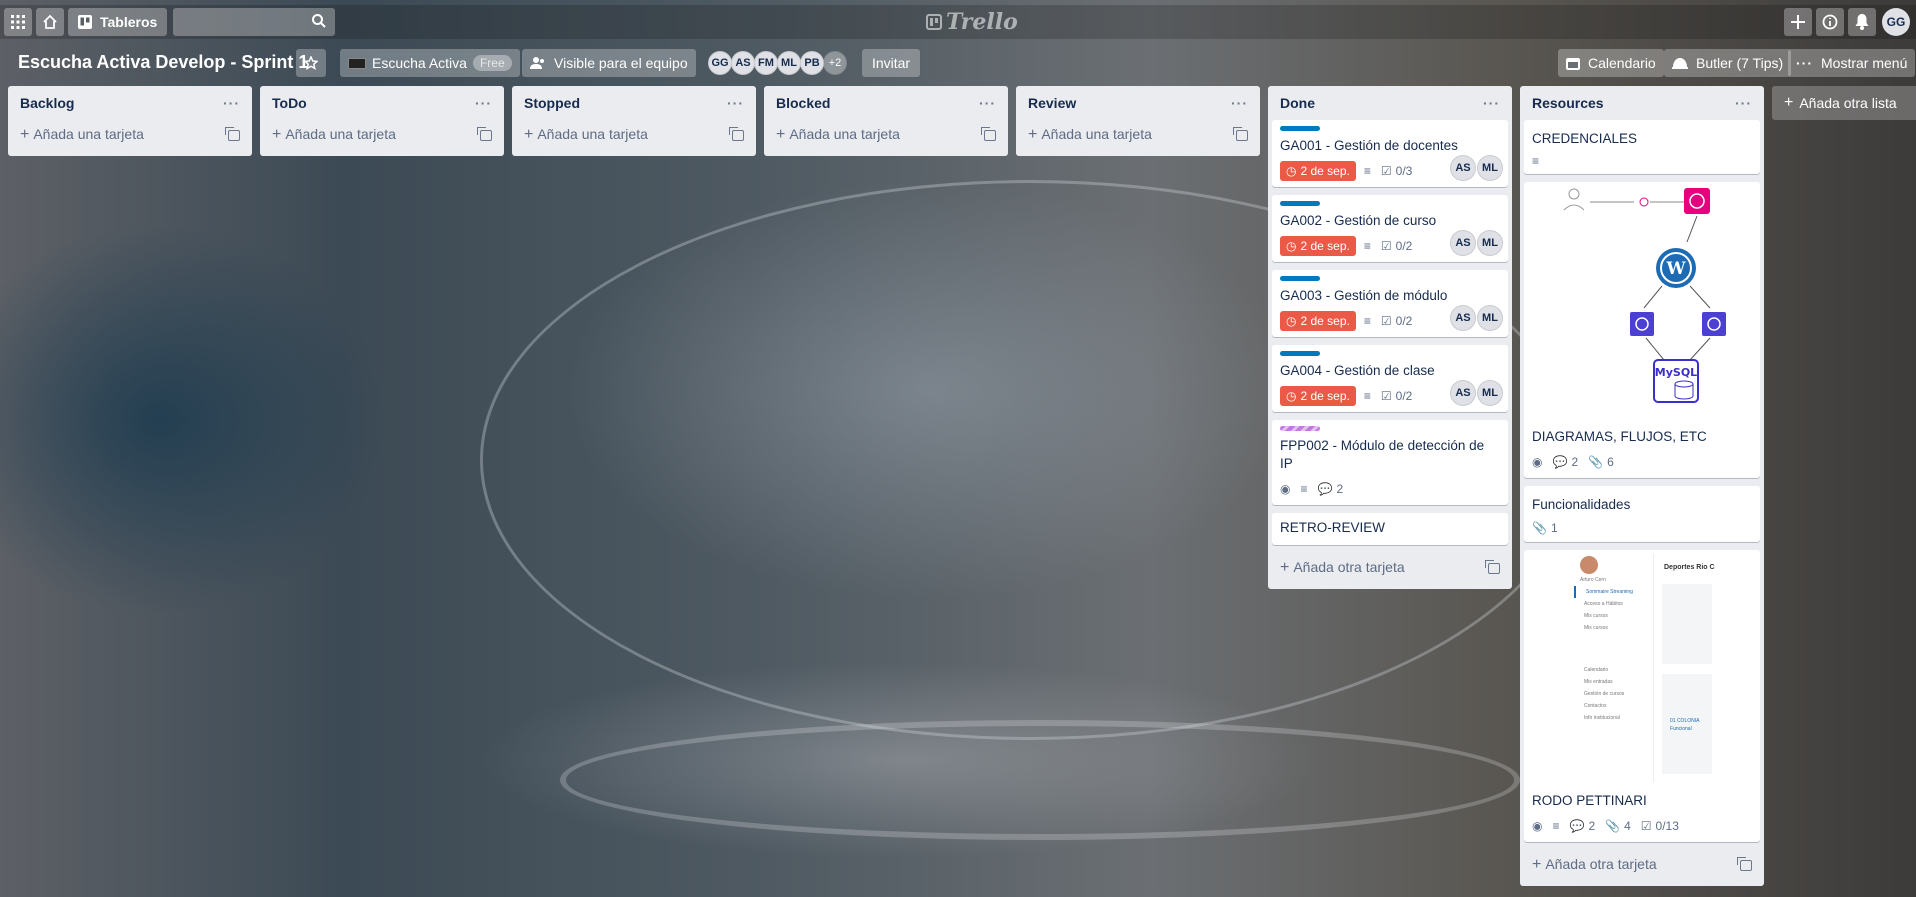 Image resolution: width=1916 pixels, height=897 pixels. Describe the element at coordinates (1386, 396) in the screenshot. I see `checkbox-icon: ☑` at that location.